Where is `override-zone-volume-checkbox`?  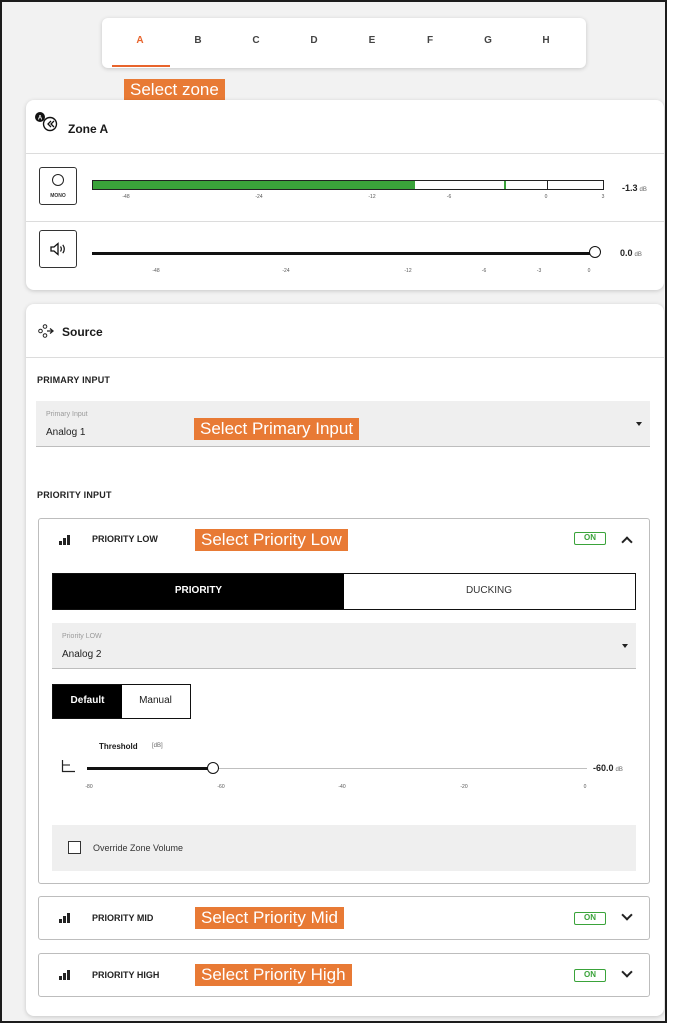 override-zone-volume-checkbox is located at coordinates (74, 847).